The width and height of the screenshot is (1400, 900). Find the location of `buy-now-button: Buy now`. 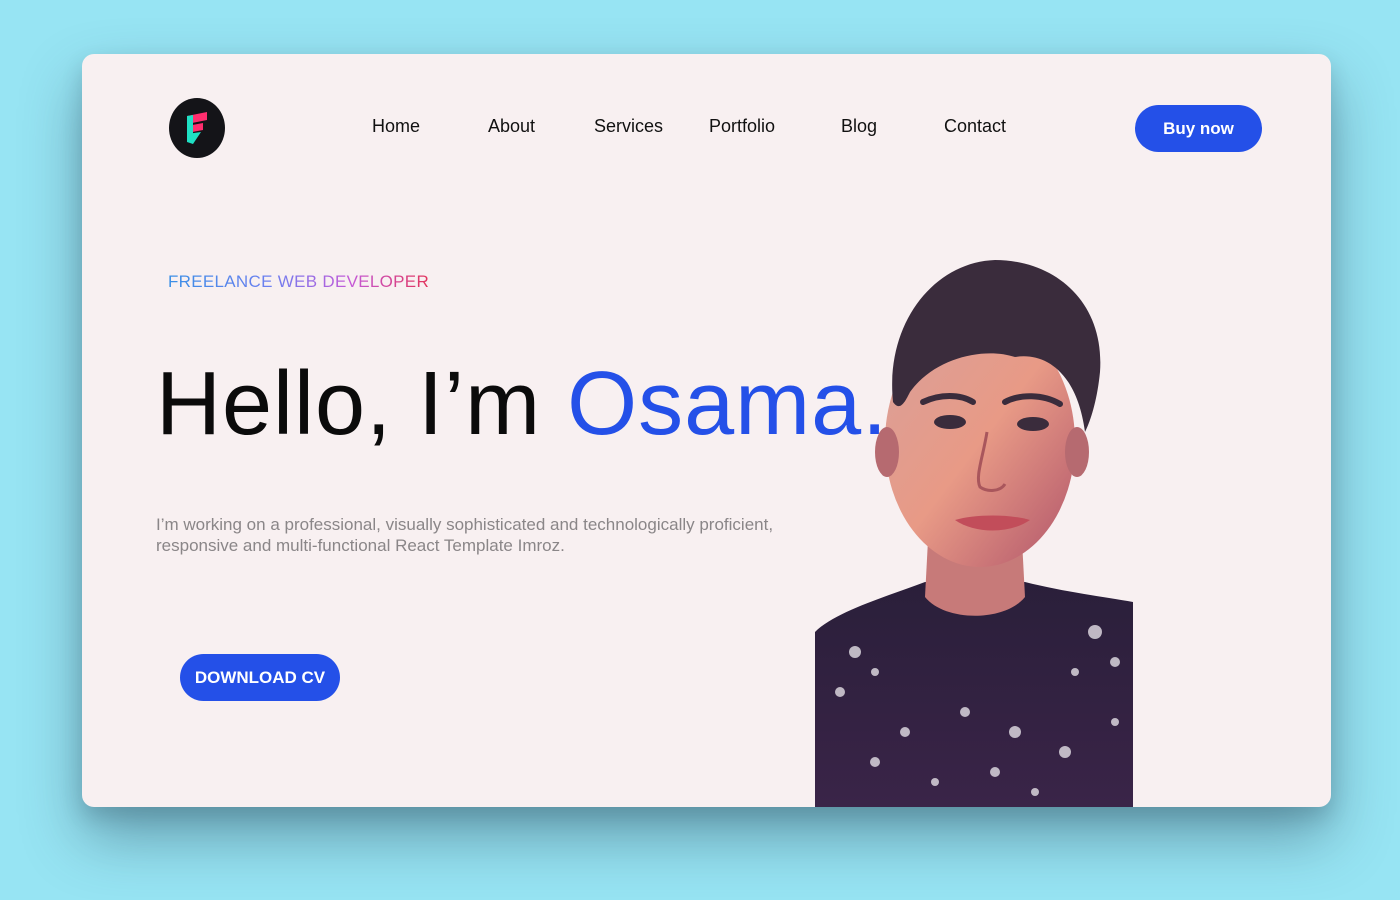

buy-now-button: Buy now is located at coordinates (1198, 128).